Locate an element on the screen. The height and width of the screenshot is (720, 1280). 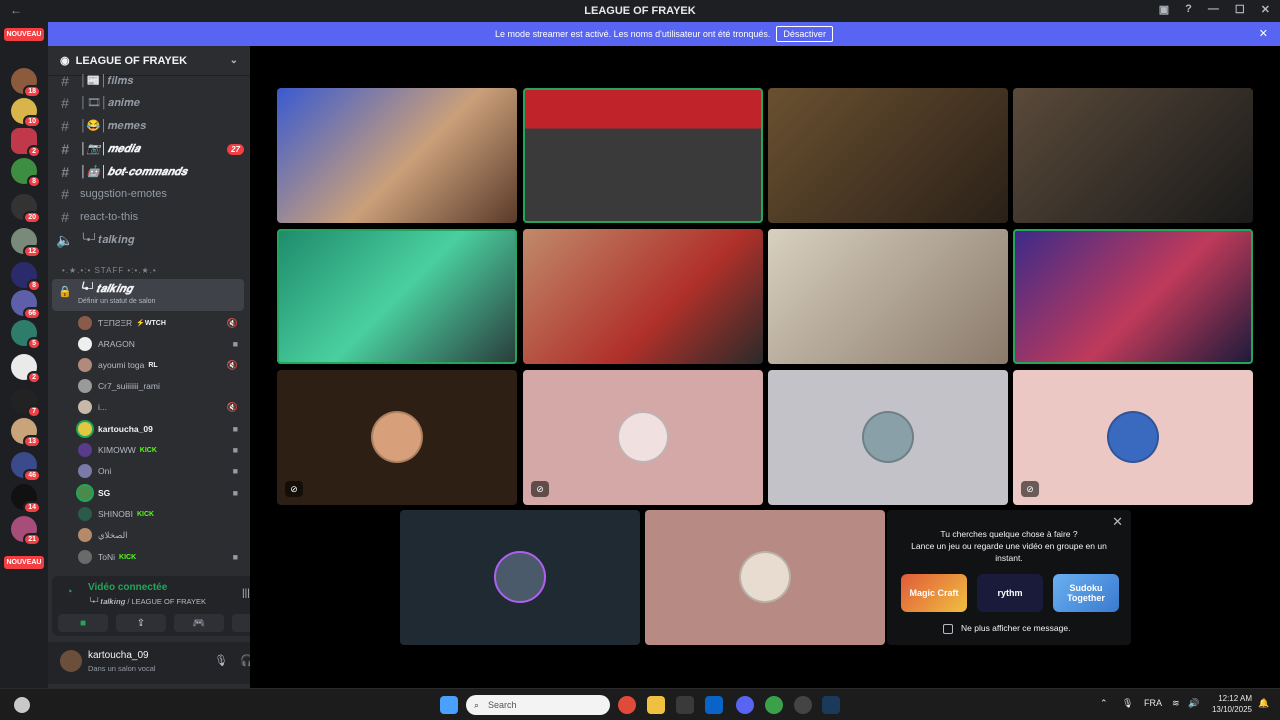
help-icon: ? is located at coordinates (1188, 9).